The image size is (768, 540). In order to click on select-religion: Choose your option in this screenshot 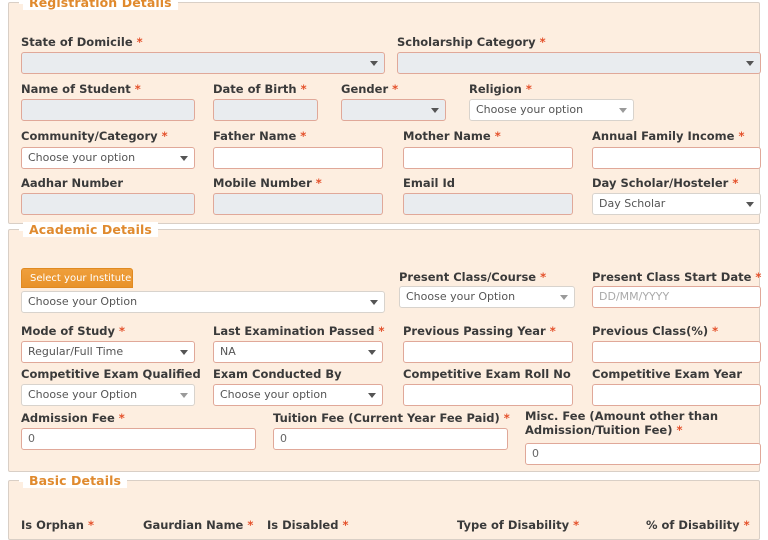, I will do `click(551, 110)`.